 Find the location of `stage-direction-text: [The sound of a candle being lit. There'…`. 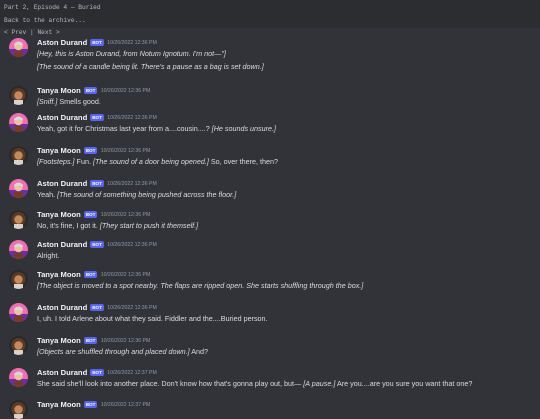

stage-direction-text: [The sound of a candle being lit. There'… is located at coordinates (150, 66).